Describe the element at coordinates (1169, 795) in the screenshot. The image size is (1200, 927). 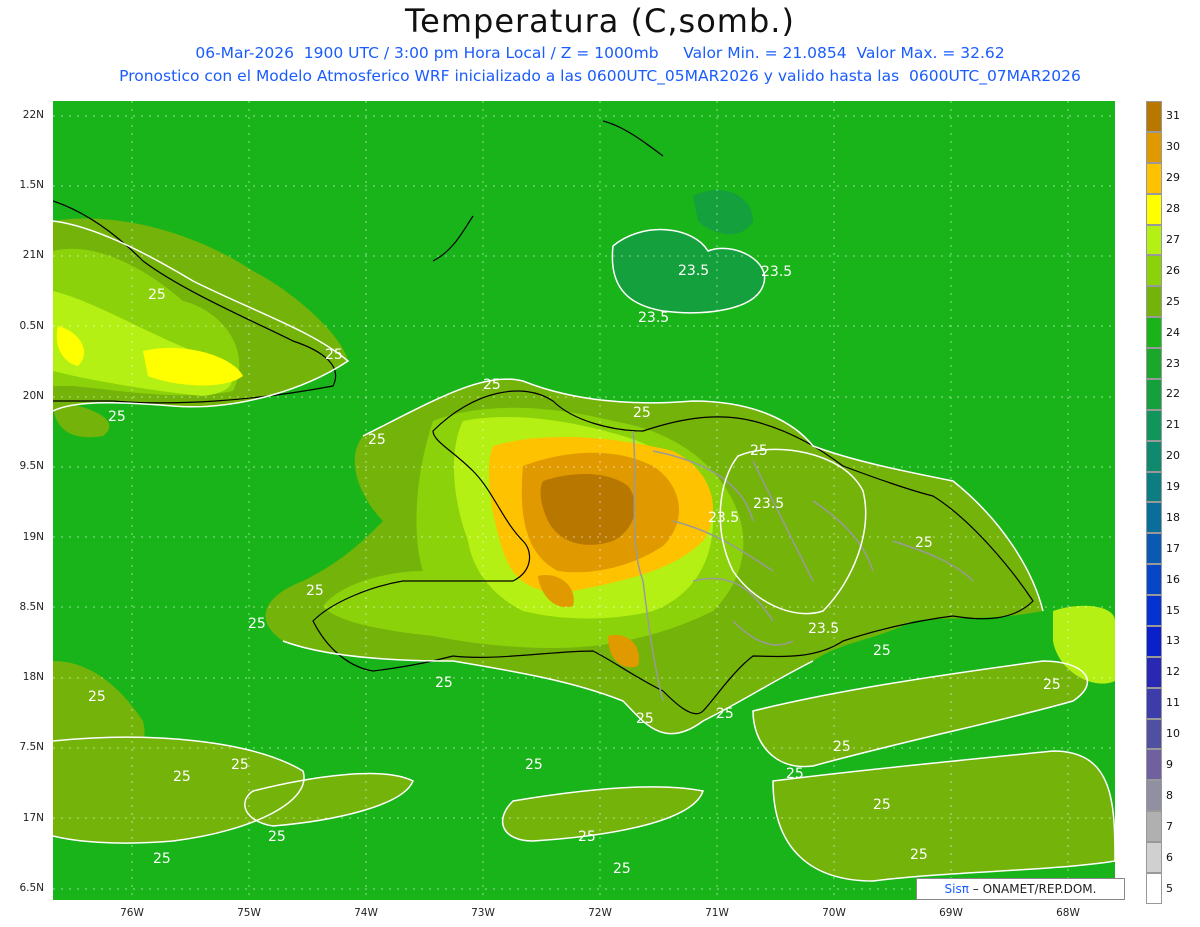
I see `colorbar-label: 8` at that location.